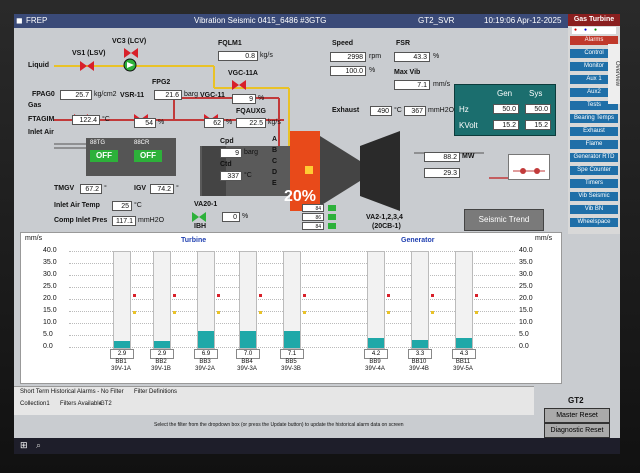 This screenshot has height=473, width=640. Describe the element at coordinates (594, 118) in the screenshot. I see `nav-item-bearing-temps: Bearing Temps` at that location.